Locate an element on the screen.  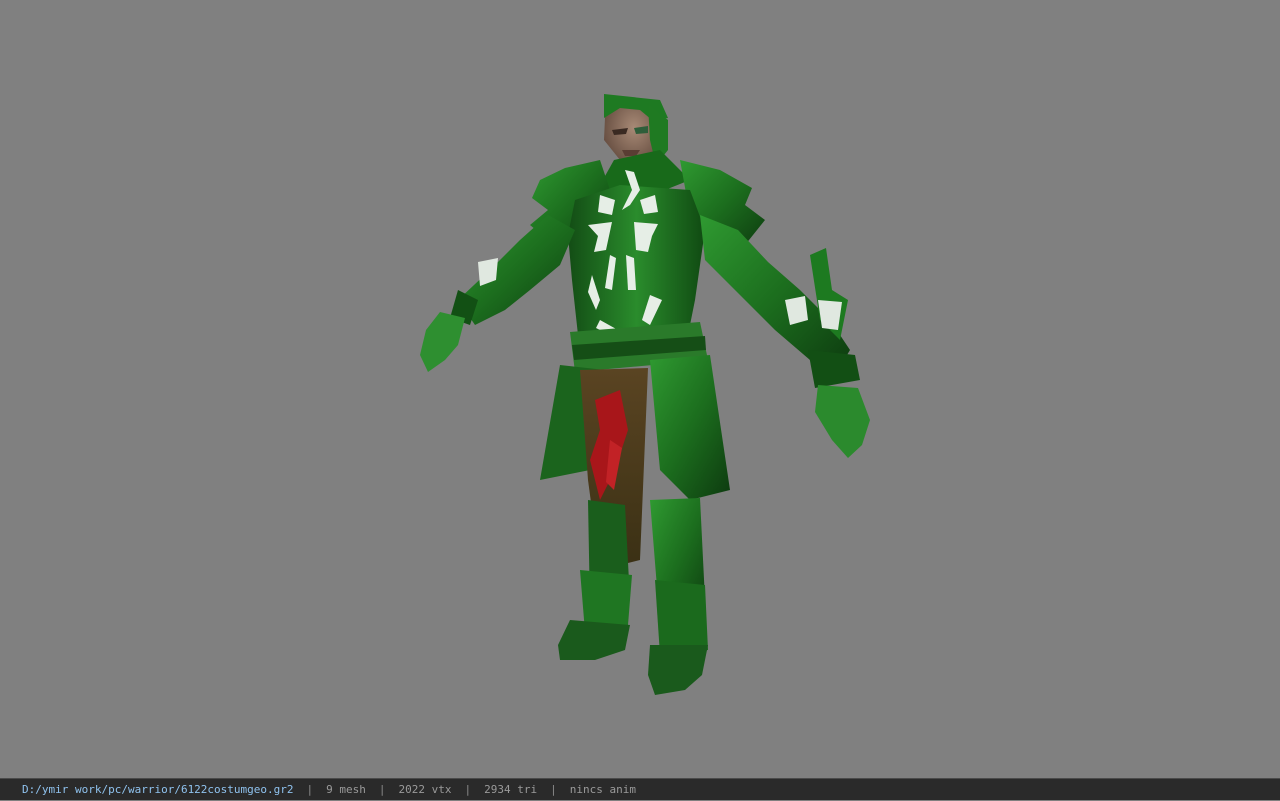
mesh-count: 9 mesh is located at coordinates (346, 789).